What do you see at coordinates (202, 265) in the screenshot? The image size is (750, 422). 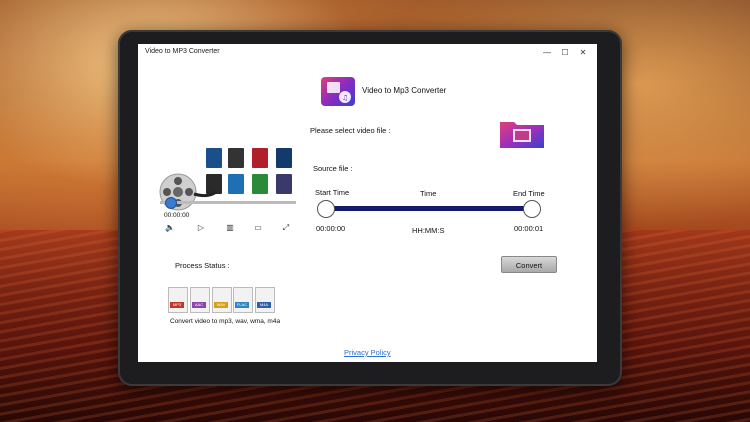 I see `process-status-label: Process Status :` at bounding box center [202, 265].